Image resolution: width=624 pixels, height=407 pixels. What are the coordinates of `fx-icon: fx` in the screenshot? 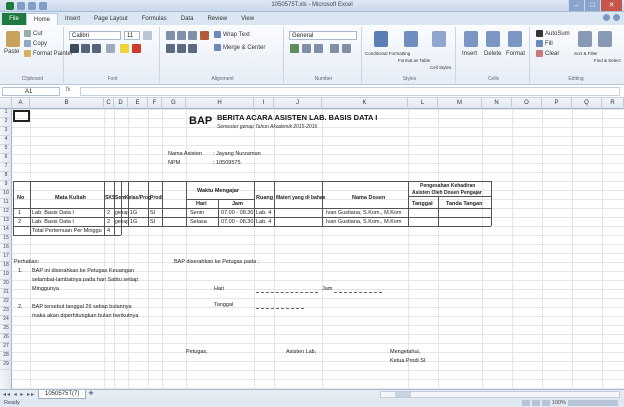 It's located at (68, 90).